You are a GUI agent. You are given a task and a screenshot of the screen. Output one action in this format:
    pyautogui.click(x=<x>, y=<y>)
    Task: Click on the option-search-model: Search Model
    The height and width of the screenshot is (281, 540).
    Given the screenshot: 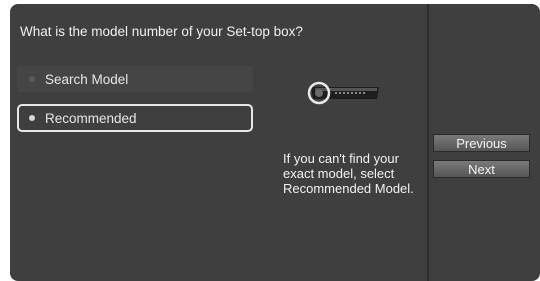 What is the action you would take?
    pyautogui.click(x=135, y=79)
    